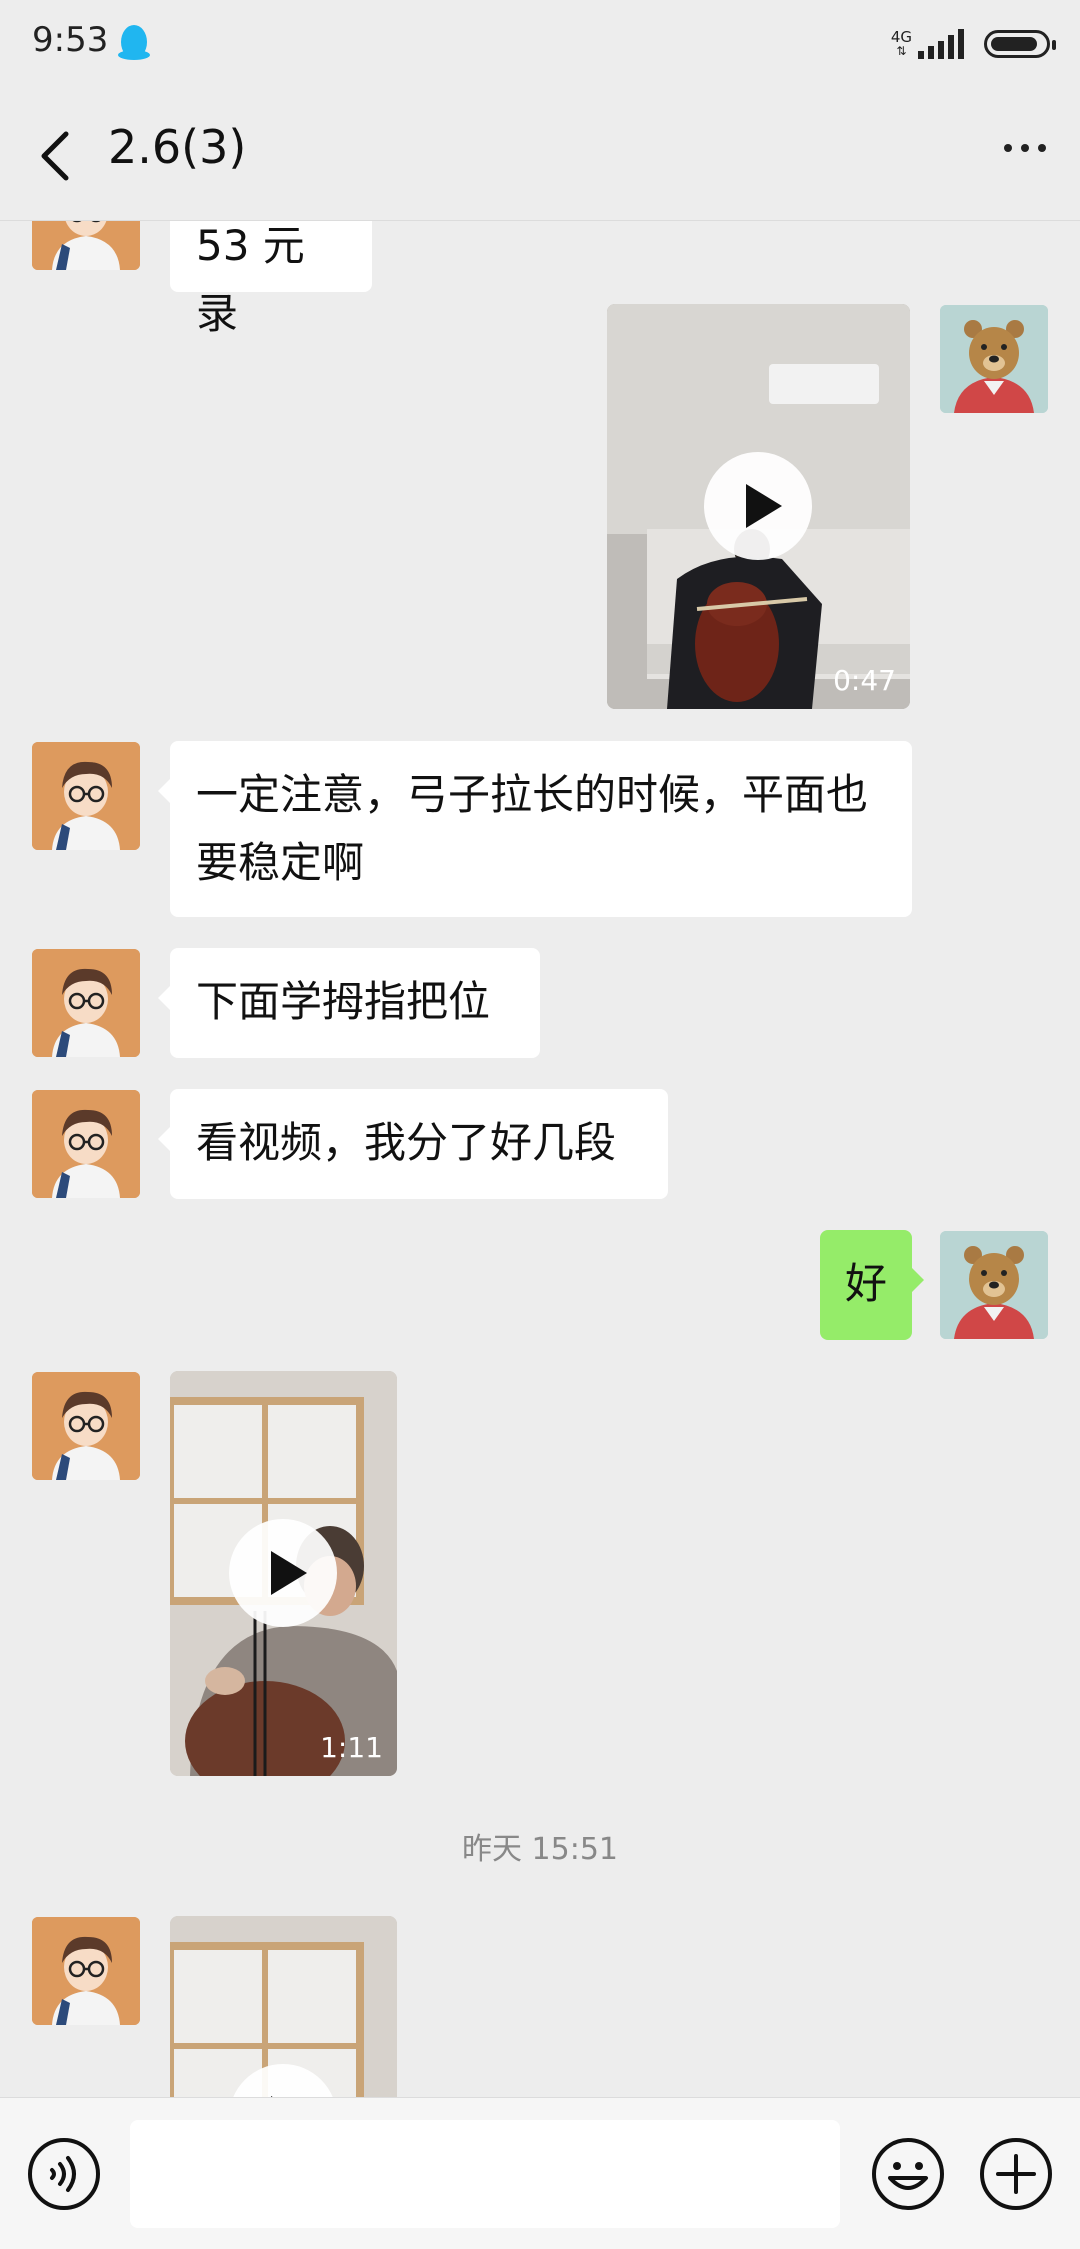  I want to click on video-message: 0:47, so click(758, 506).